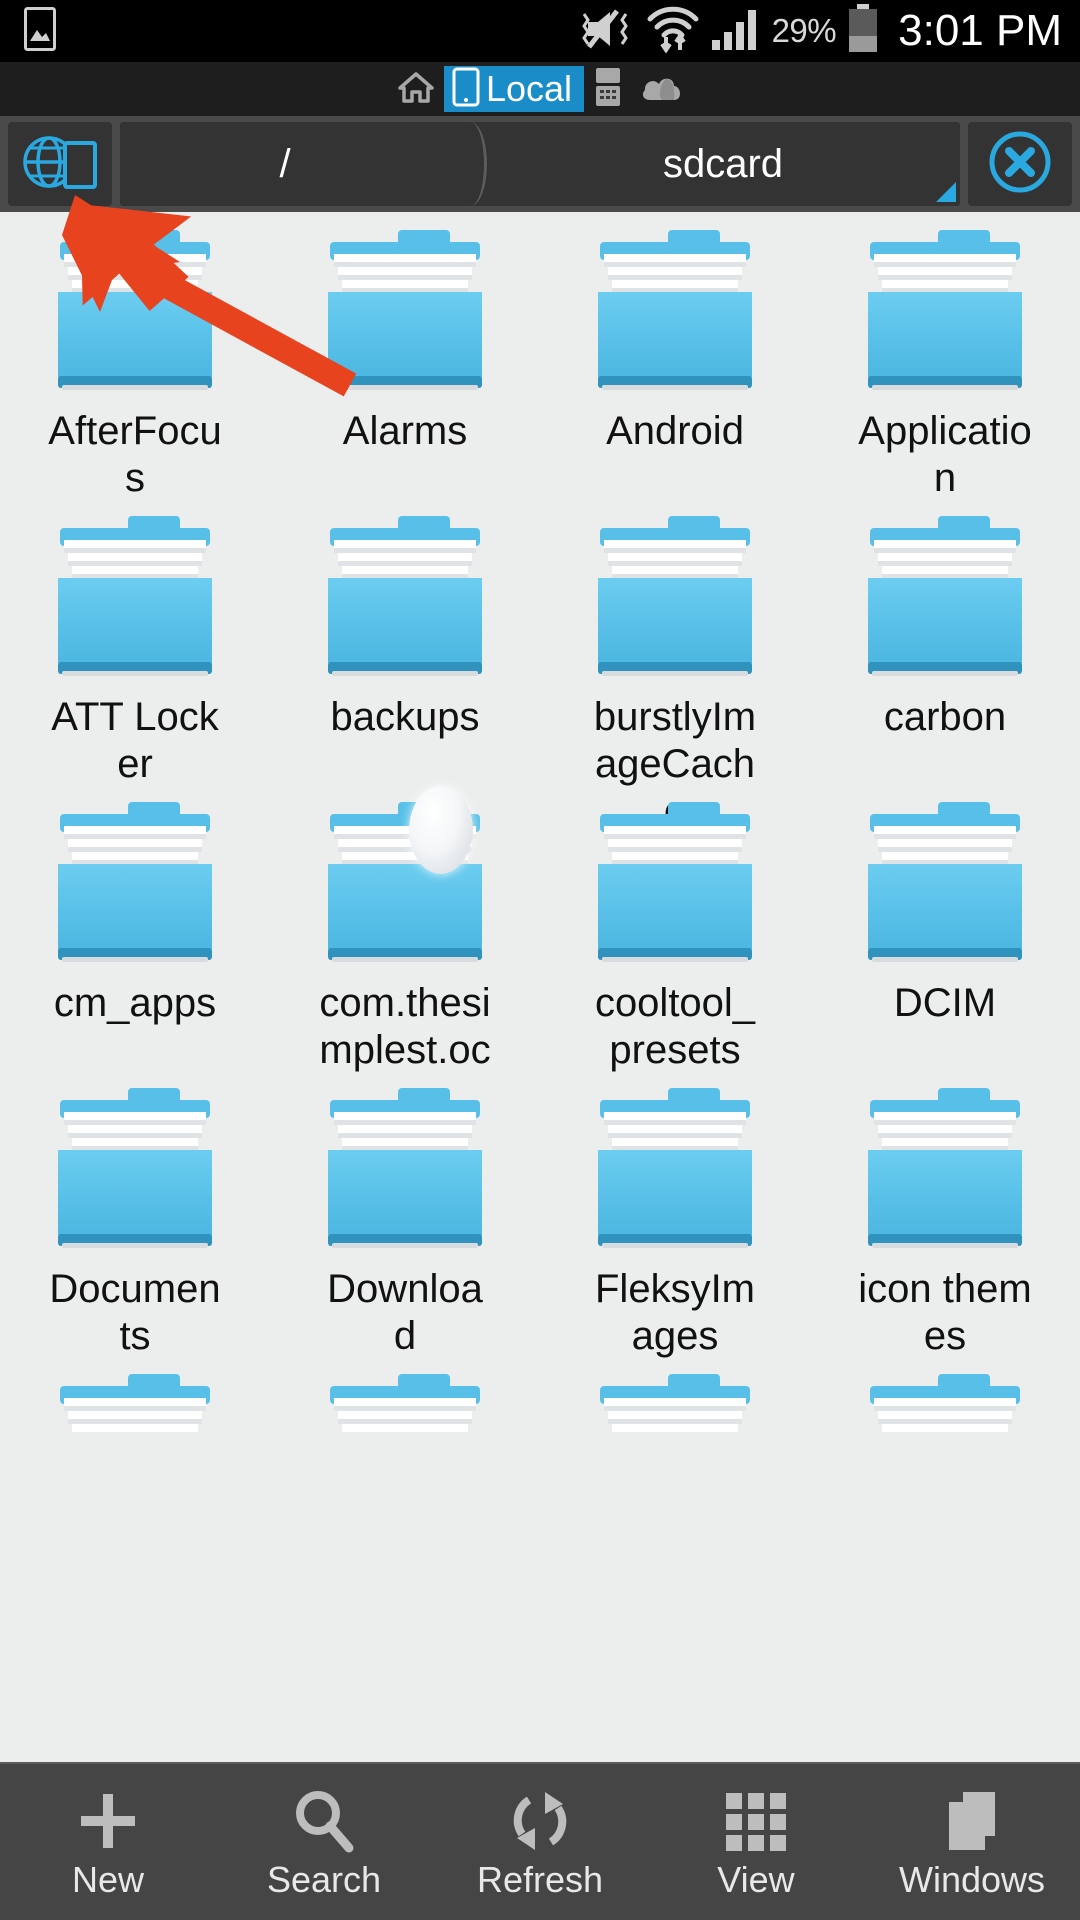 The image size is (1080, 1920). Describe the element at coordinates (804, 30) in the screenshot. I see `battery-percent-label: 29%` at that location.